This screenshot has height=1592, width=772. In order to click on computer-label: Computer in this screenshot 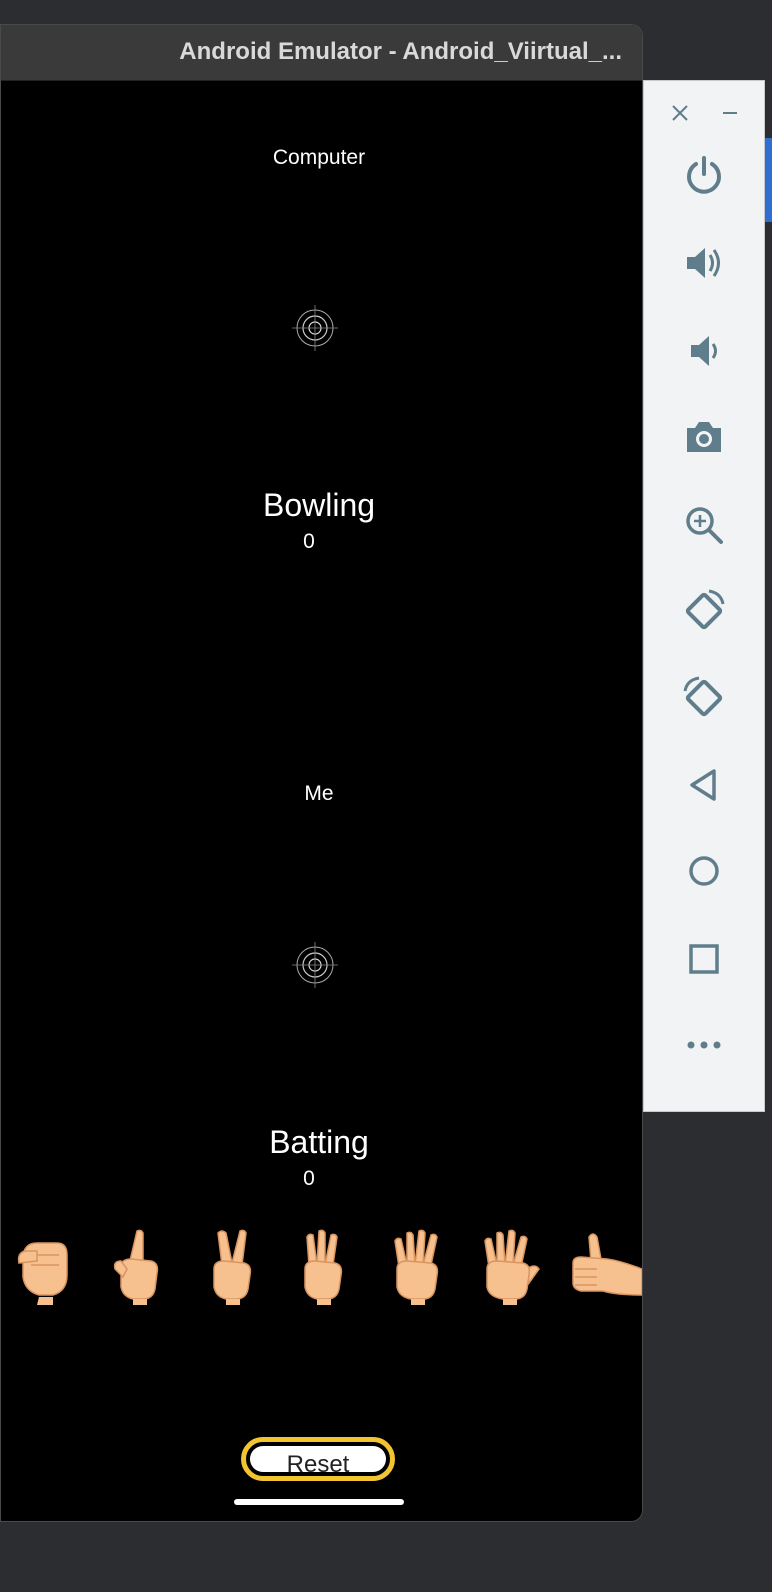, I will do `click(319, 157)`.